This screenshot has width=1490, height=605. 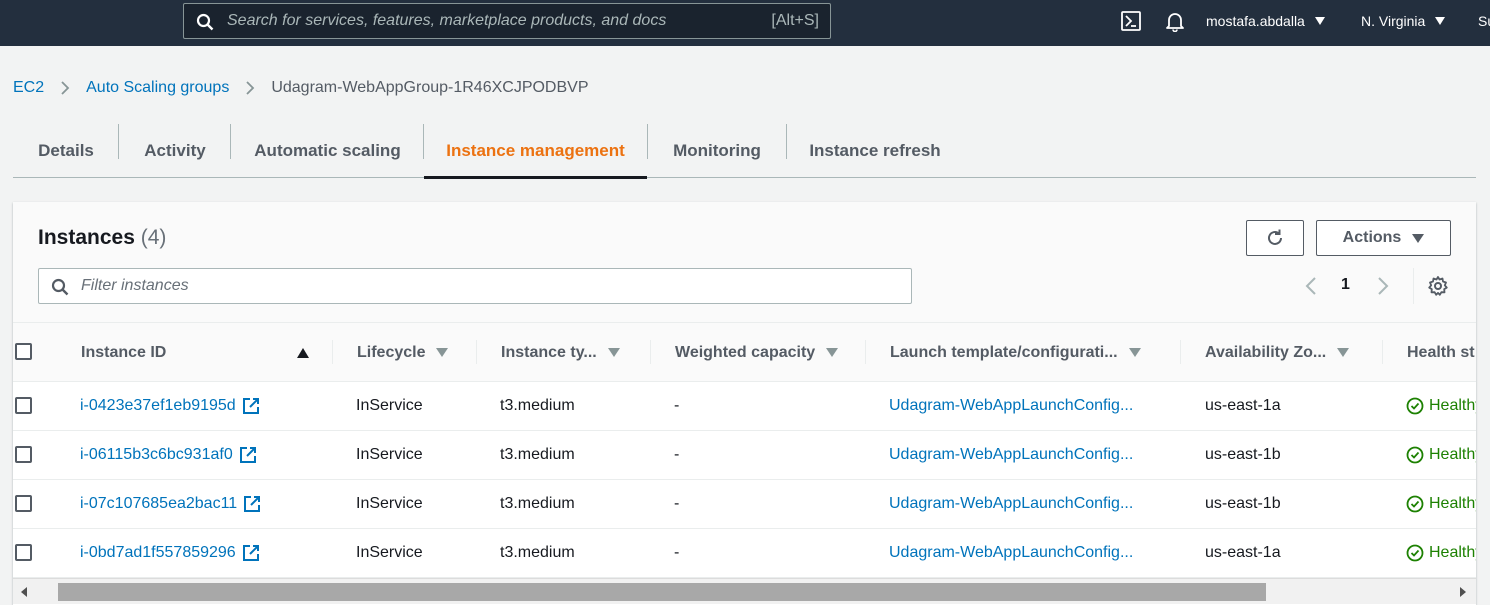 I want to click on column-weighted-capacity: Weighted capacity, so click(x=770, y=352).